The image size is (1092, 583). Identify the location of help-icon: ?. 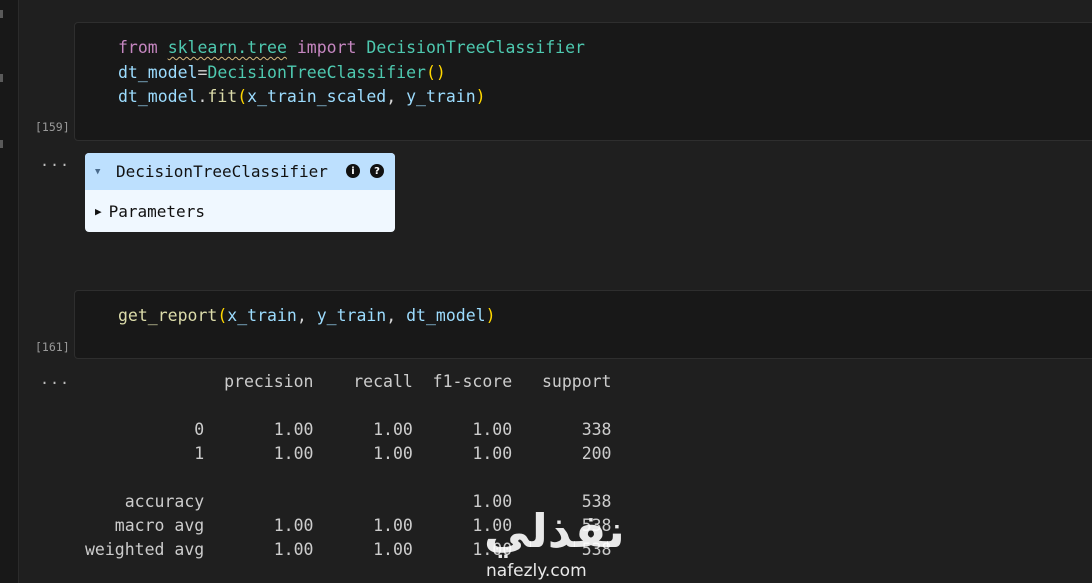
(377, 171).